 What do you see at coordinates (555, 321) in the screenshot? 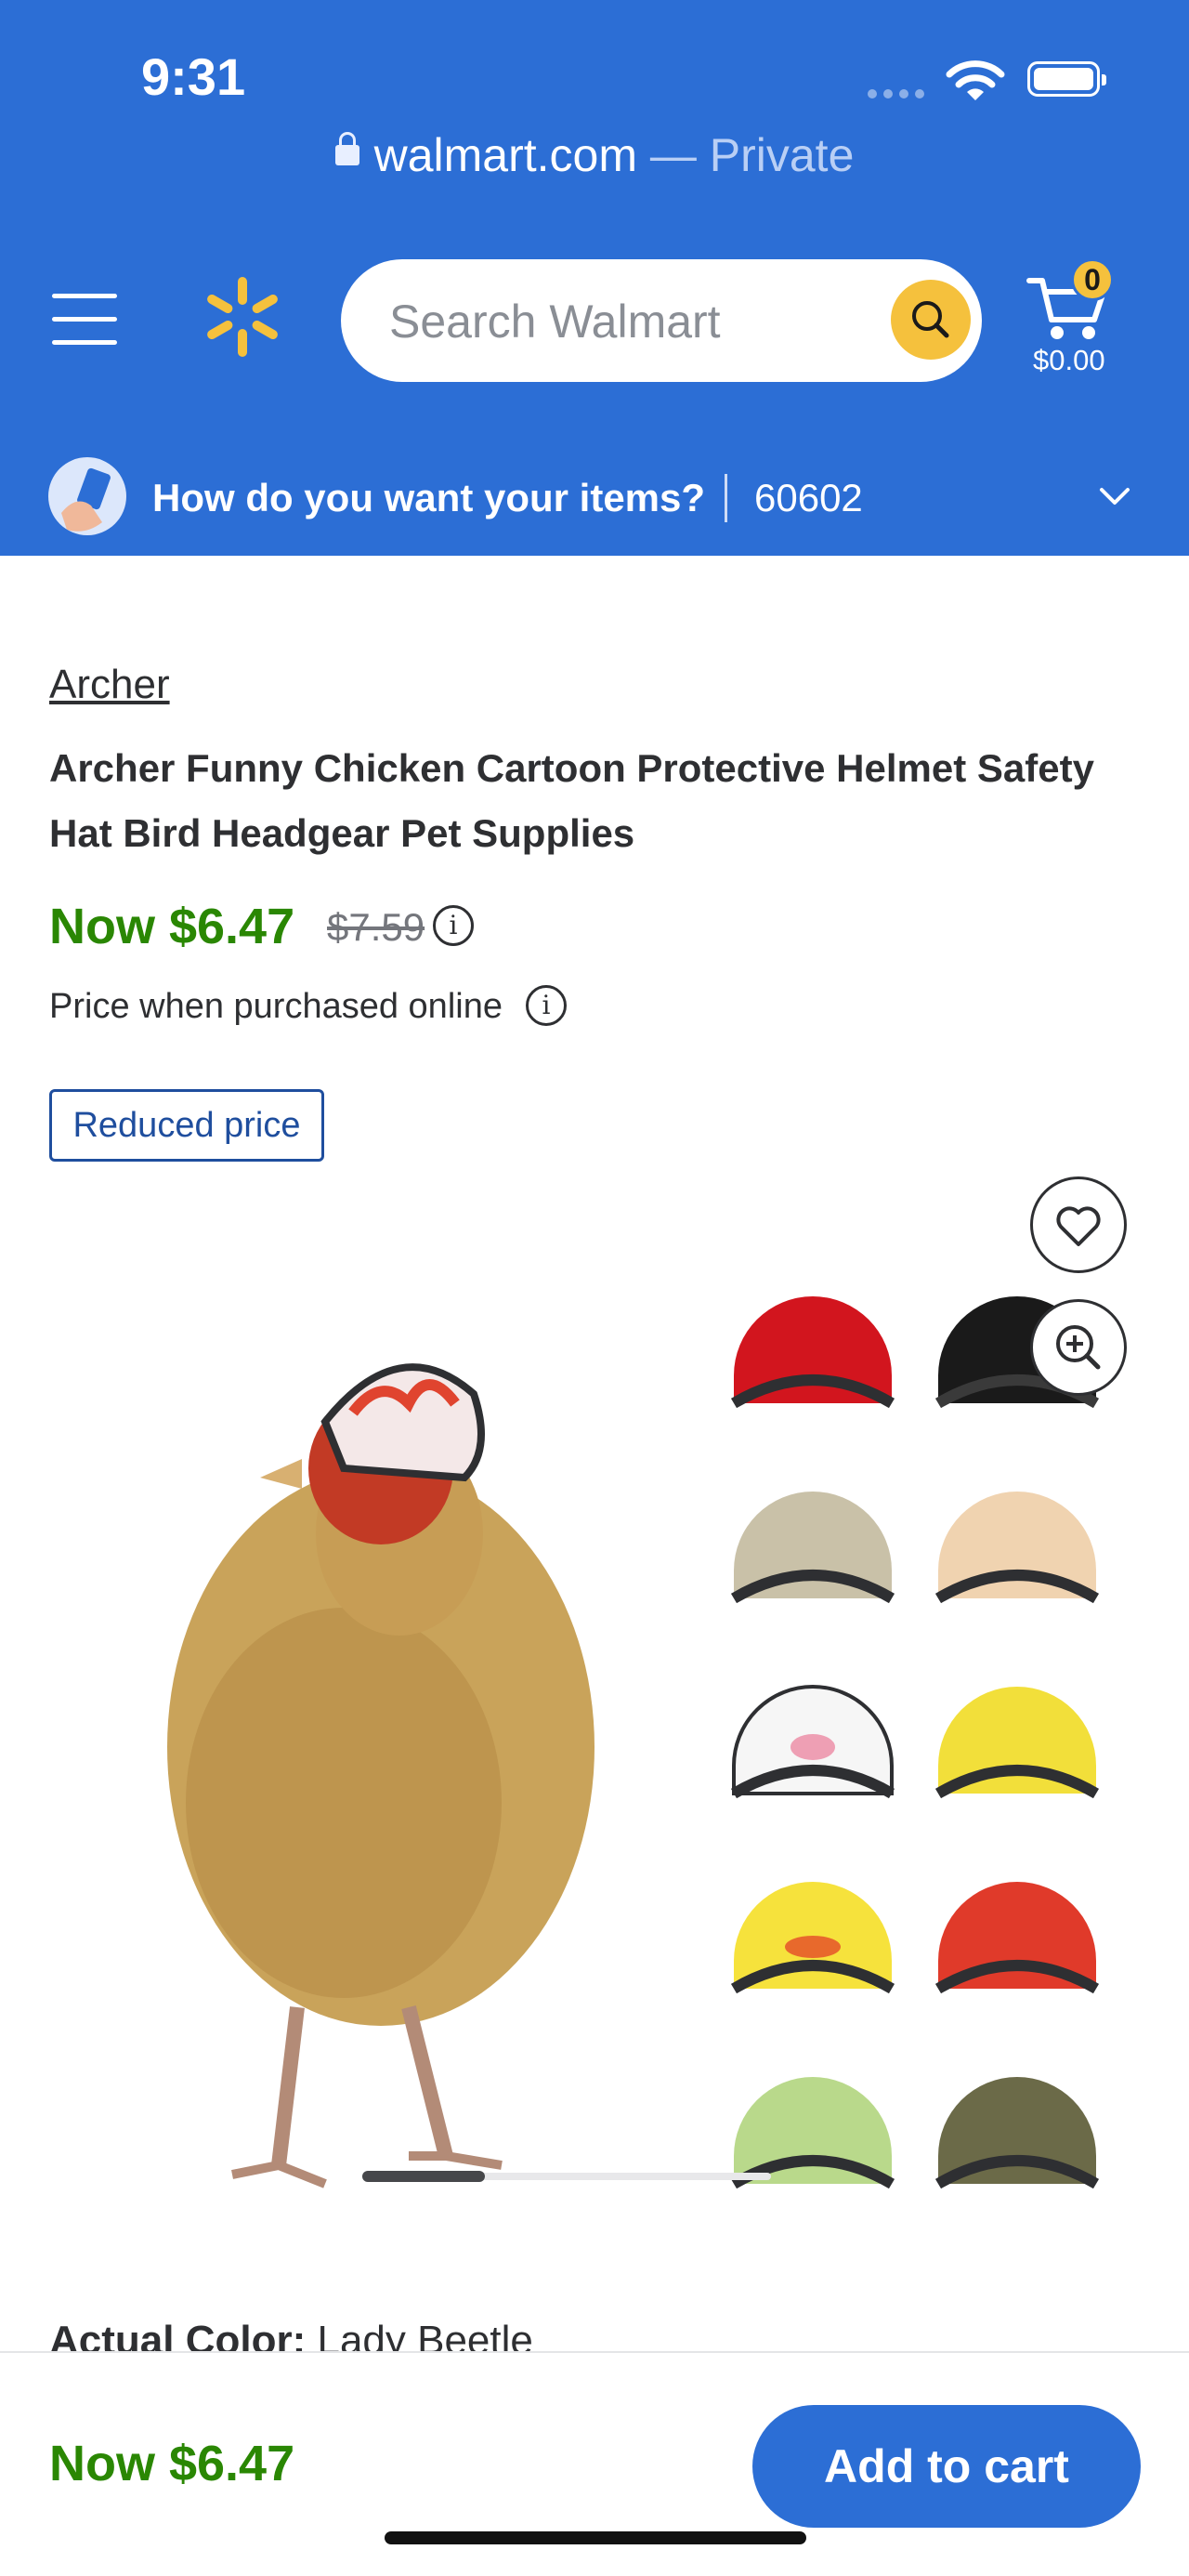
I see `search-input: Search Walmart` at bounding box center [555, 321].